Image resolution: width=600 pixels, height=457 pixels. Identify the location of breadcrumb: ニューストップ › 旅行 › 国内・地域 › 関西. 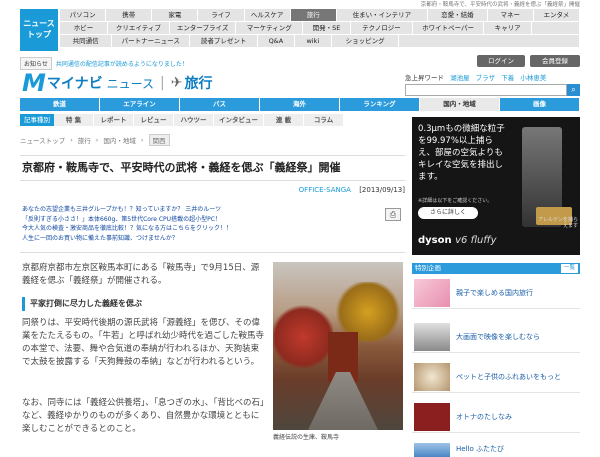
(95, 140).